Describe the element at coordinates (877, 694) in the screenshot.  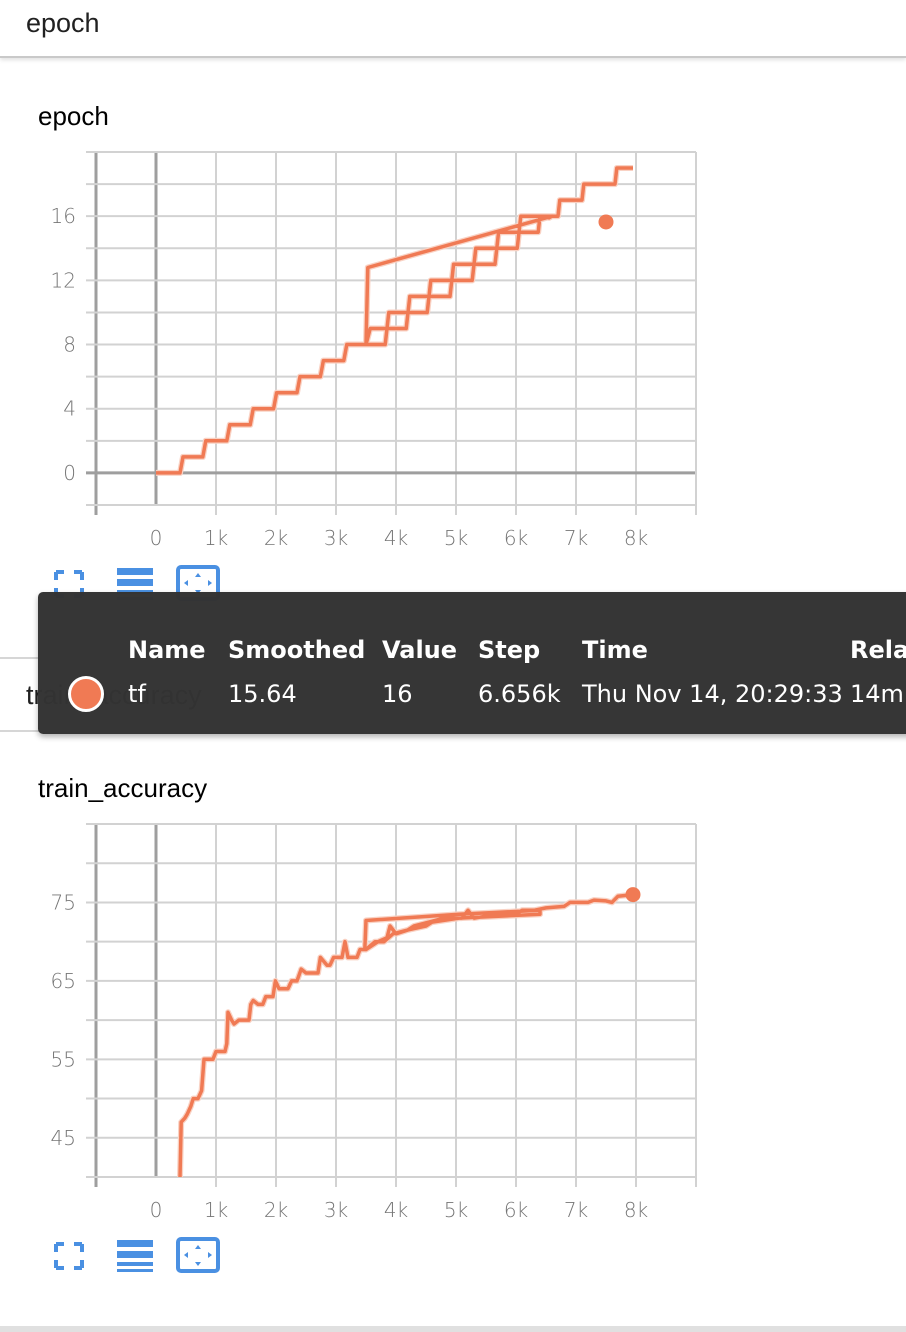
I see `tooltip-relative: 14m` at that location.